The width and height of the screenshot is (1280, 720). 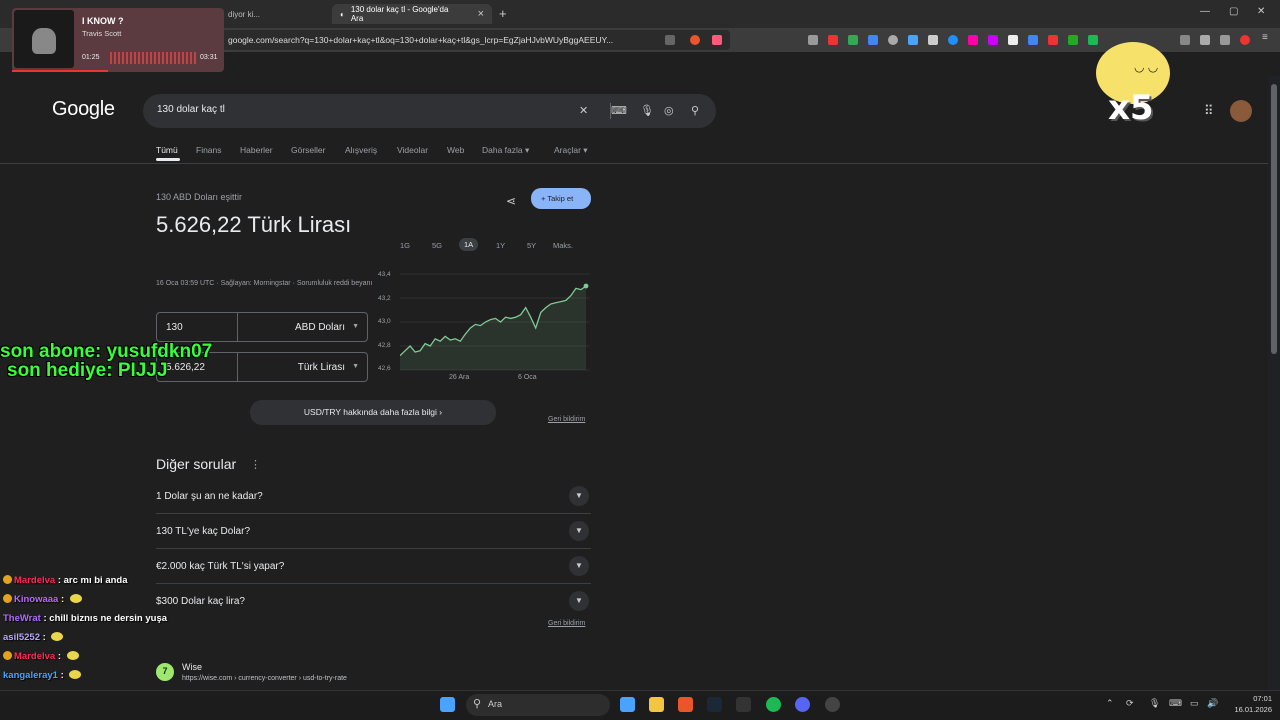 I want to click on to-currency-select: Türk Lirası, so click(x=321, y=367).